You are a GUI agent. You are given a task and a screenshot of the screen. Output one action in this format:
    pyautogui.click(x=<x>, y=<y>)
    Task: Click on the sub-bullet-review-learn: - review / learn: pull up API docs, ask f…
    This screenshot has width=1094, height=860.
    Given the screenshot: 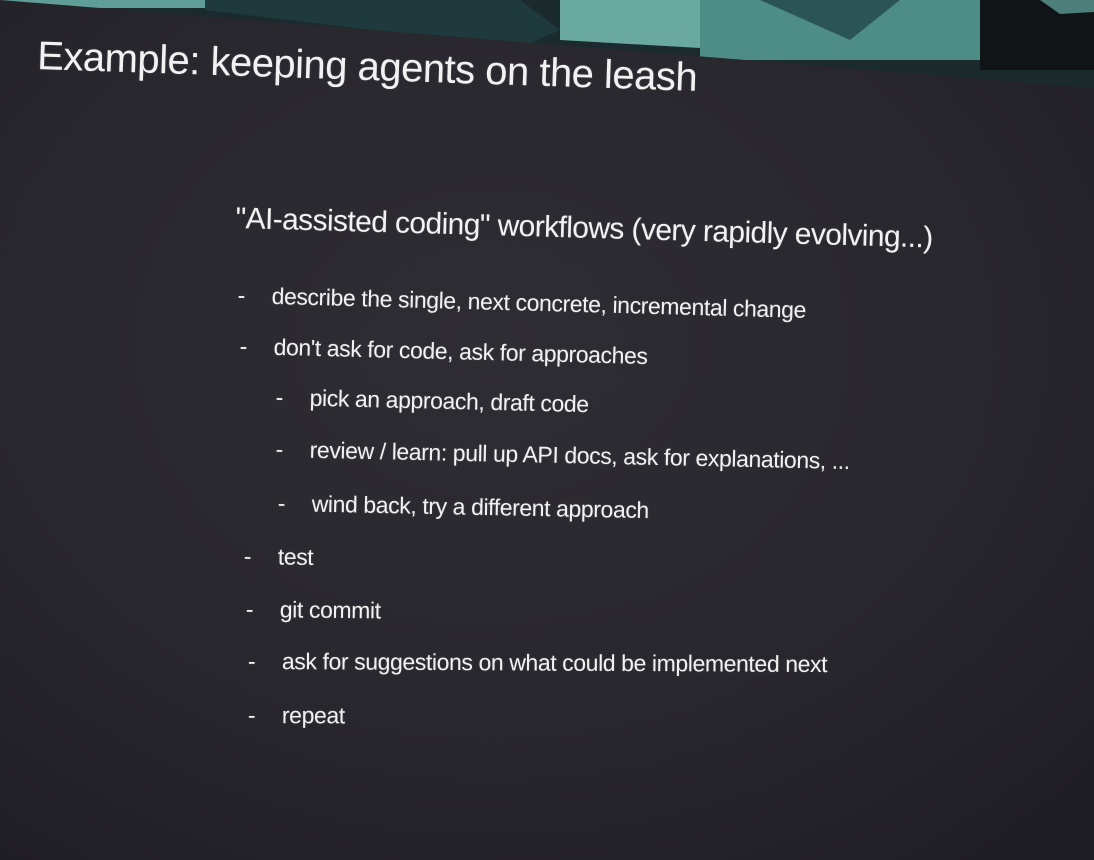 What is the action you would take?
    pyautogui.click(x=562, y=455)
    